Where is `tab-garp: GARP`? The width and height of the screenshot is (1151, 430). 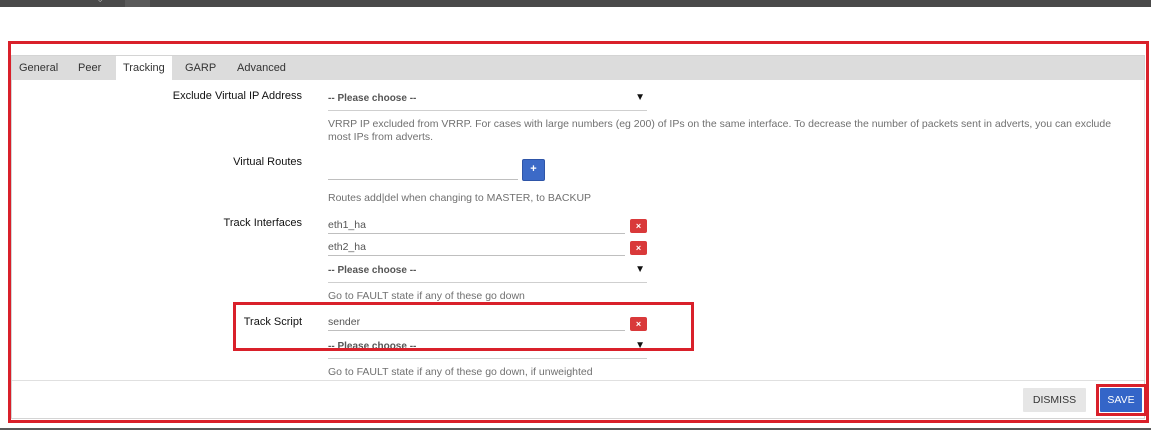
tab-garp: GARP is located at coordinates (200, 68).